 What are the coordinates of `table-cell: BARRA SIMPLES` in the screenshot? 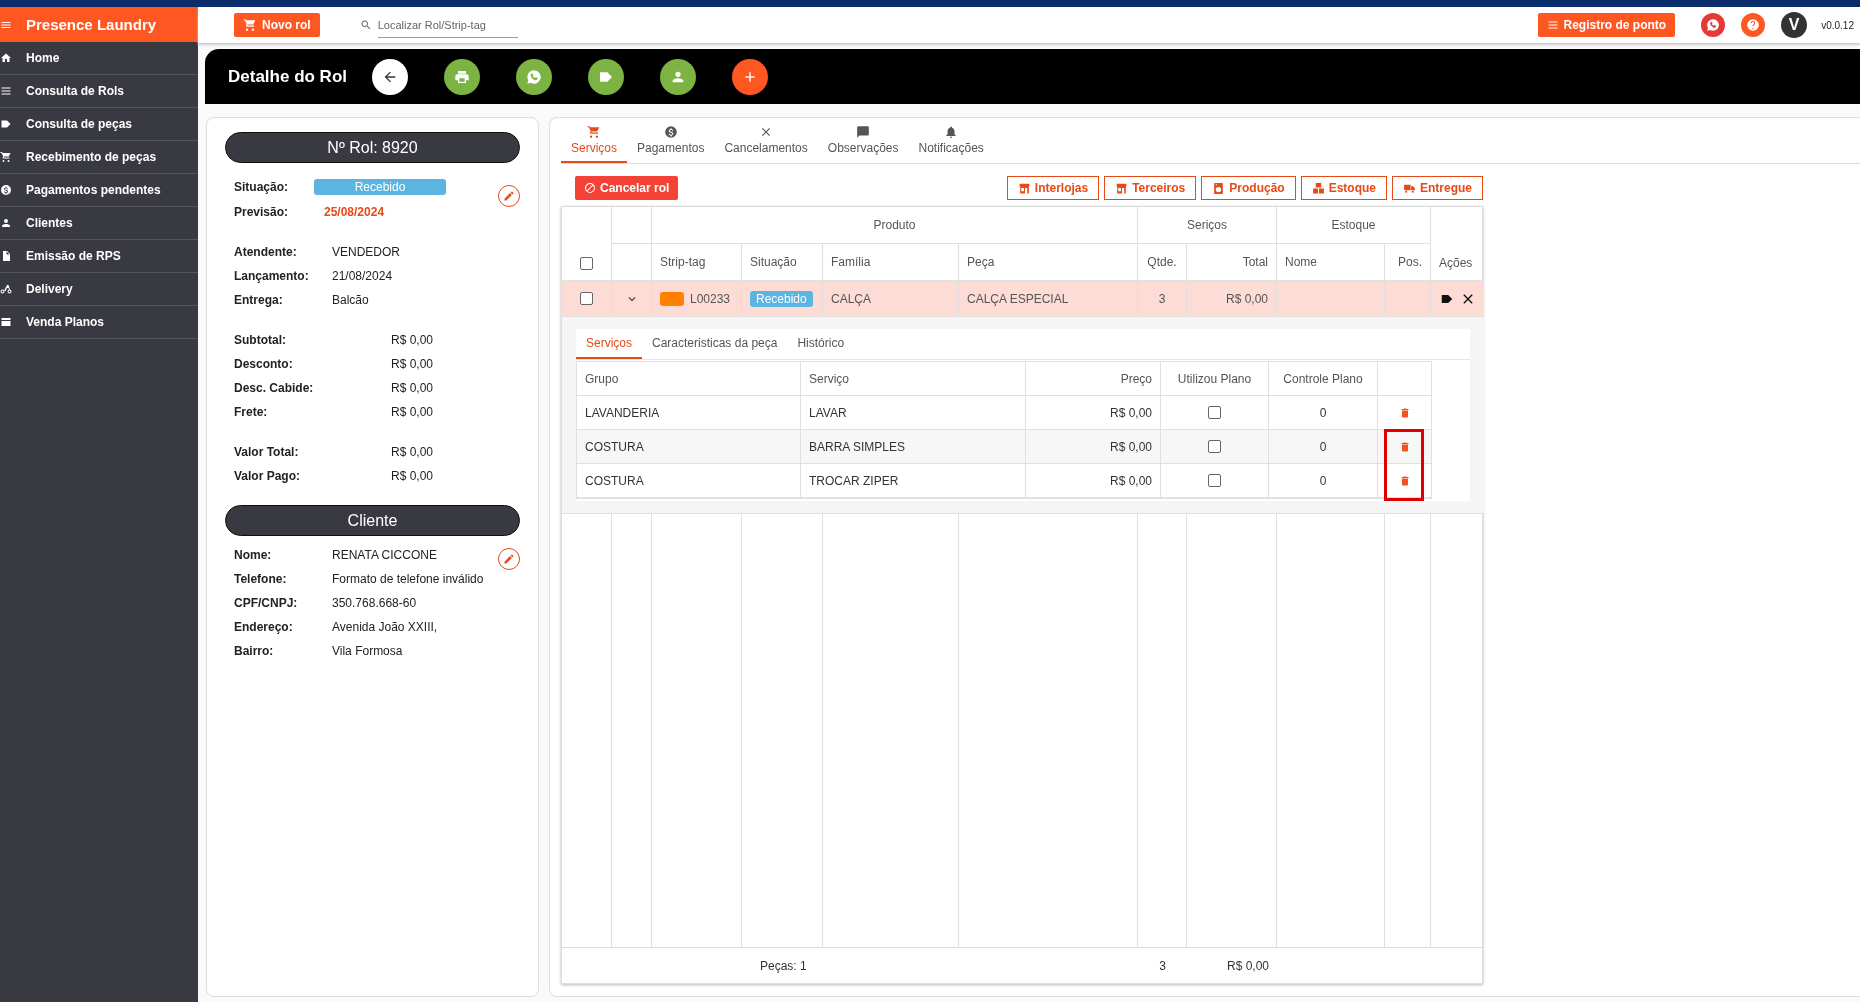 It's located at (913, 447).